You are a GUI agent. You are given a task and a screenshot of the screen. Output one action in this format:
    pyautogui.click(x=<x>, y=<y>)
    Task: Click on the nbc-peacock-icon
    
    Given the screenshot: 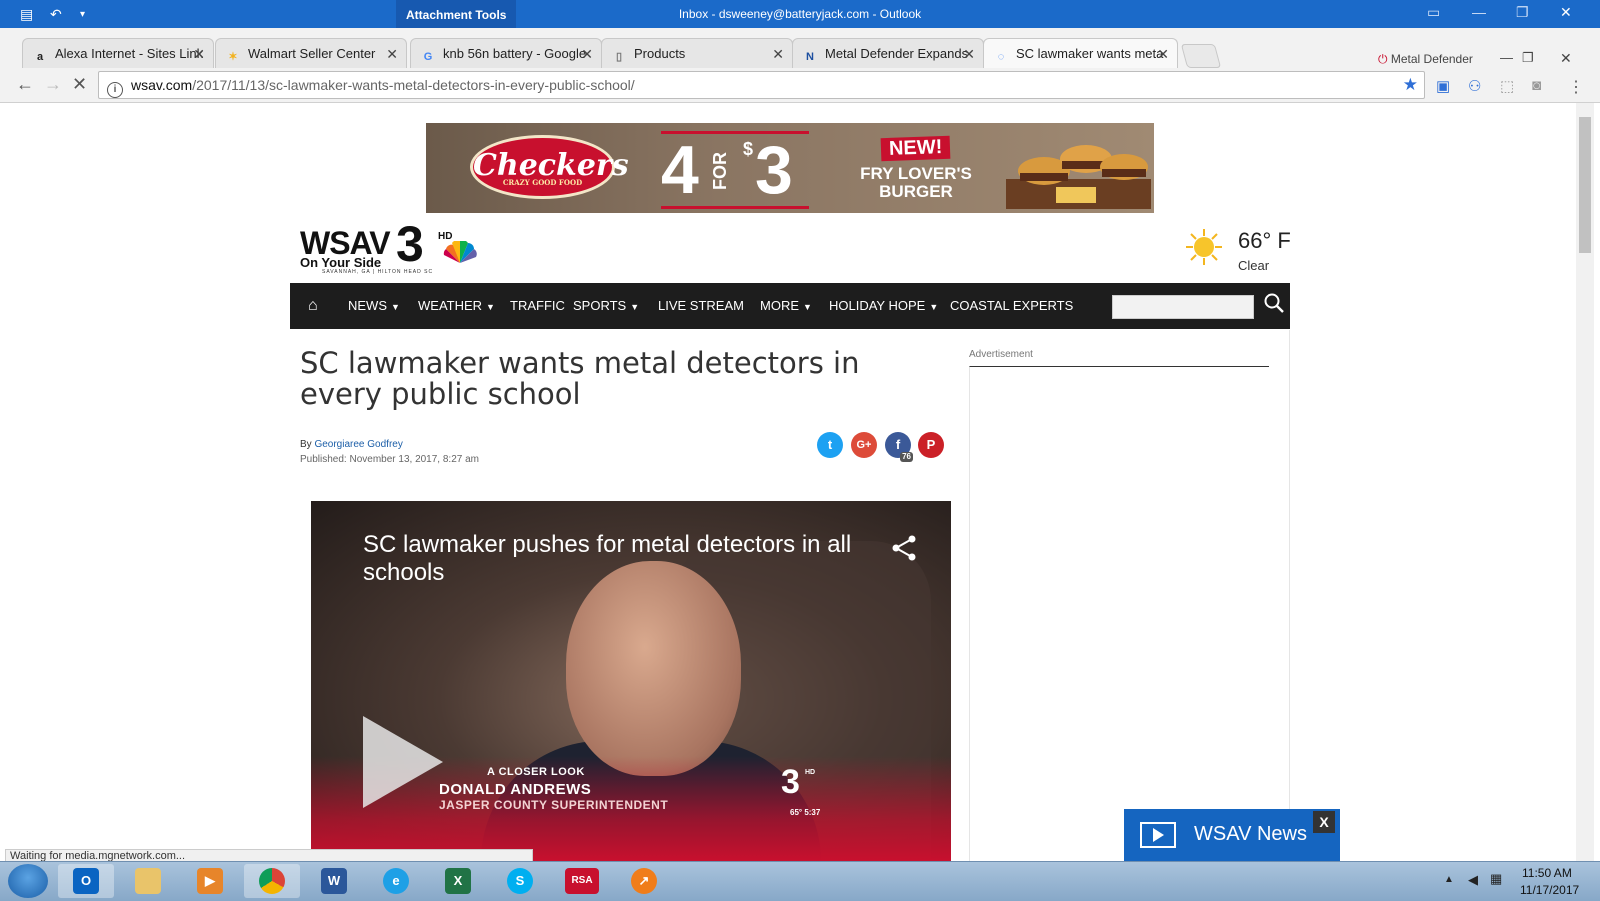 What is the action you would take?
    pyautogui.click(x=460, y=252)
    